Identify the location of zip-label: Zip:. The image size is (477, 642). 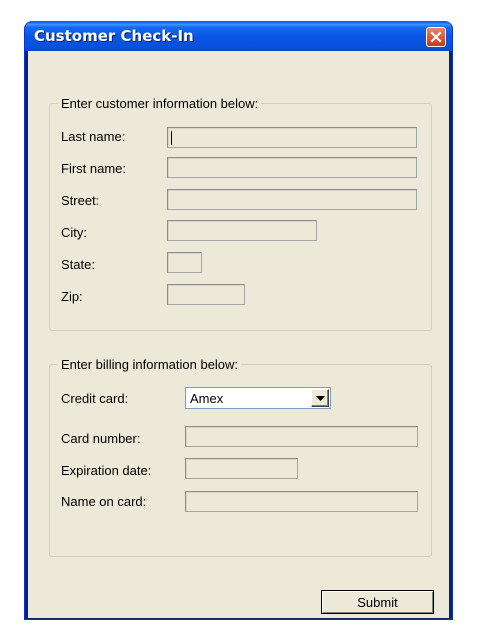
(72, 296).